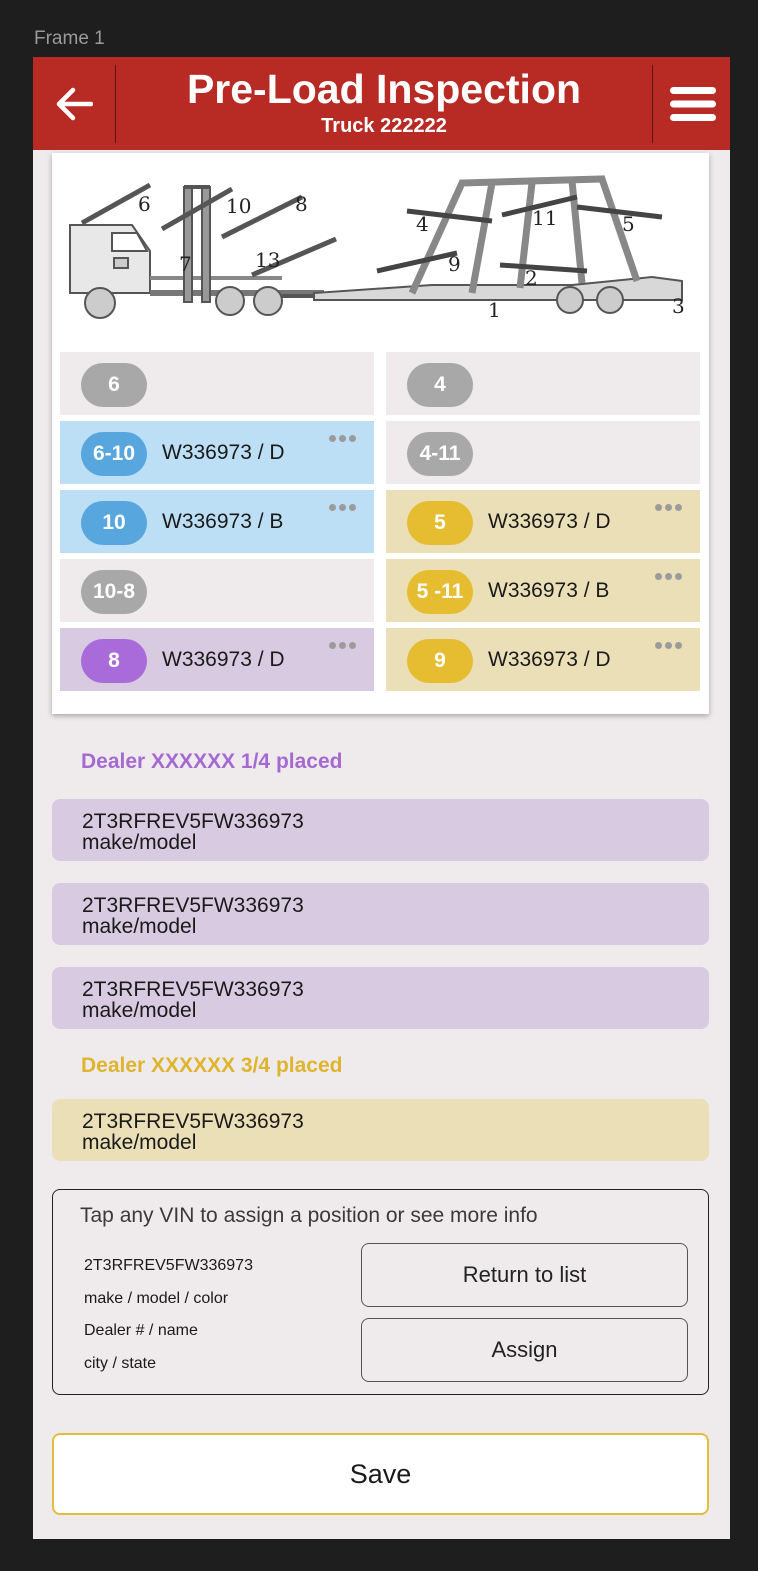 The width and height of the screenshot is (758, 1571). What do you see at coordinates (69, 38) in the screenshot?
I see `frame-label: Frame 1` at bounding box center [69, 38].